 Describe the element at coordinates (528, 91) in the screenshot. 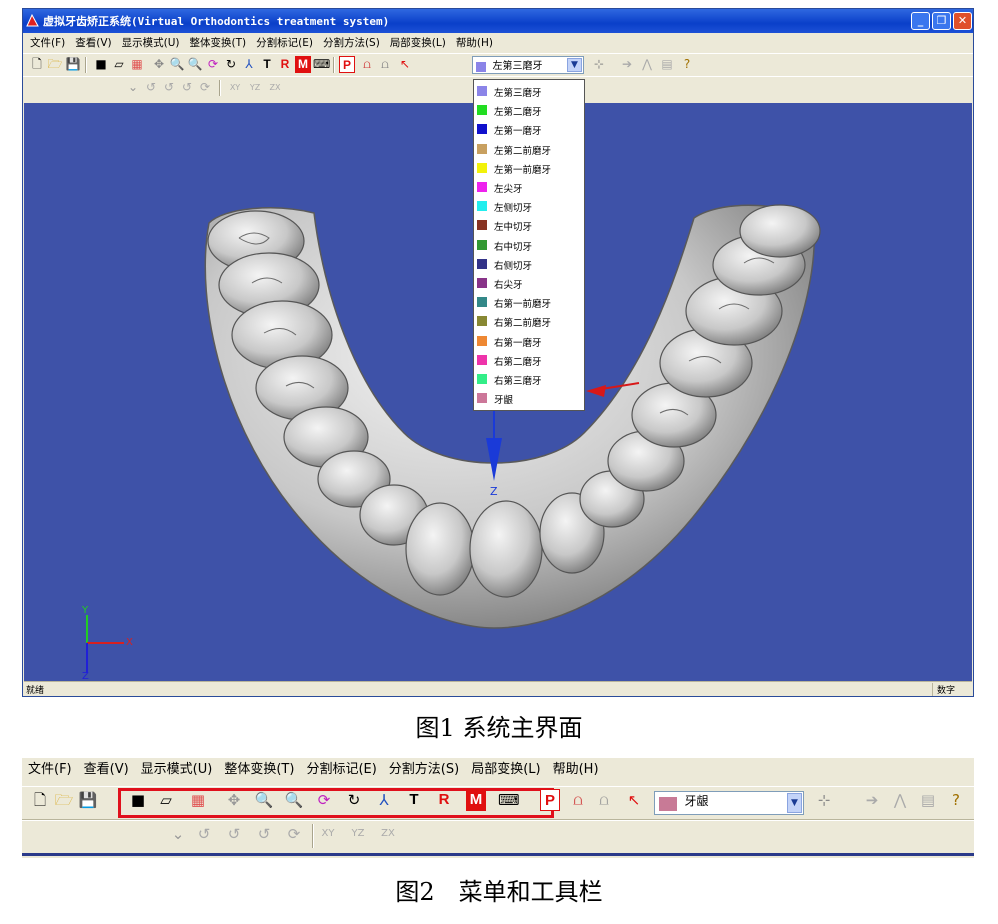

I see `tooth-list-item: 左第三磨牙` at that location.